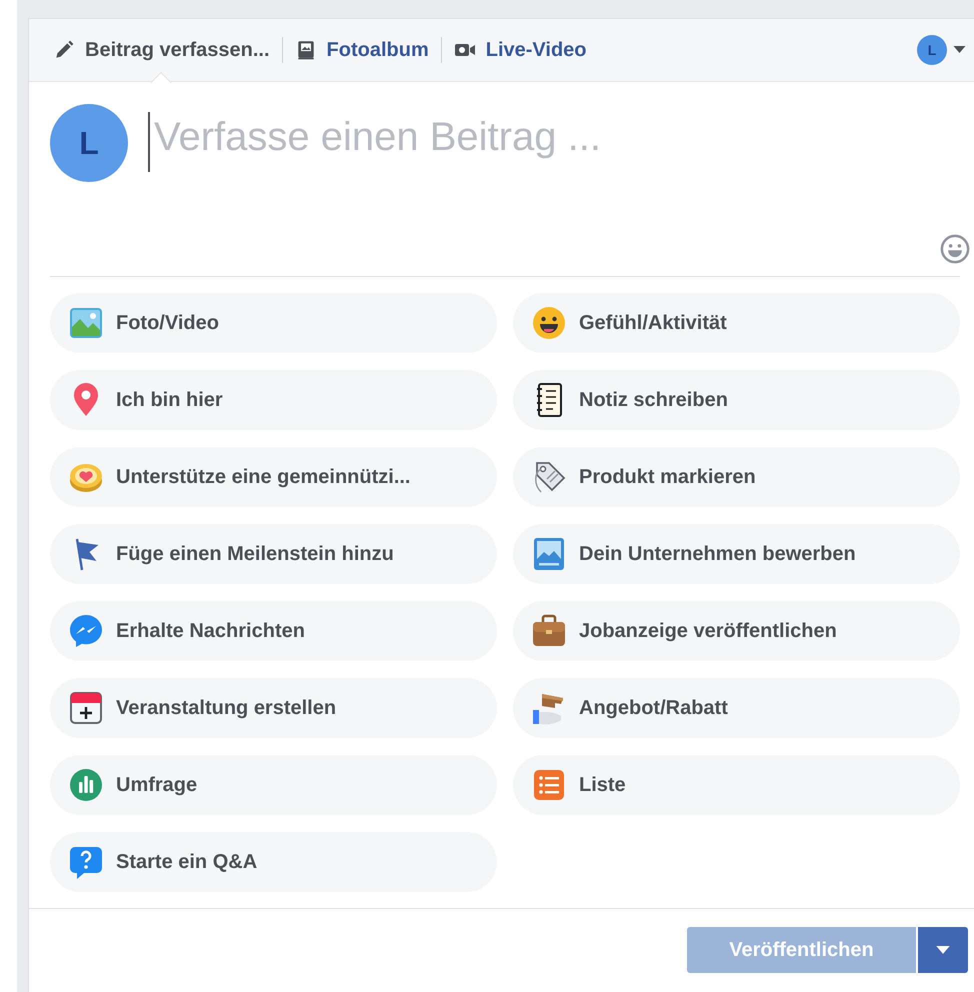 The height and width of the screenshot is (992, 974). Describe the element at coordinates (736, 708) in the screenshot. I see `action-button: Angebot/Rabatt` at that location.